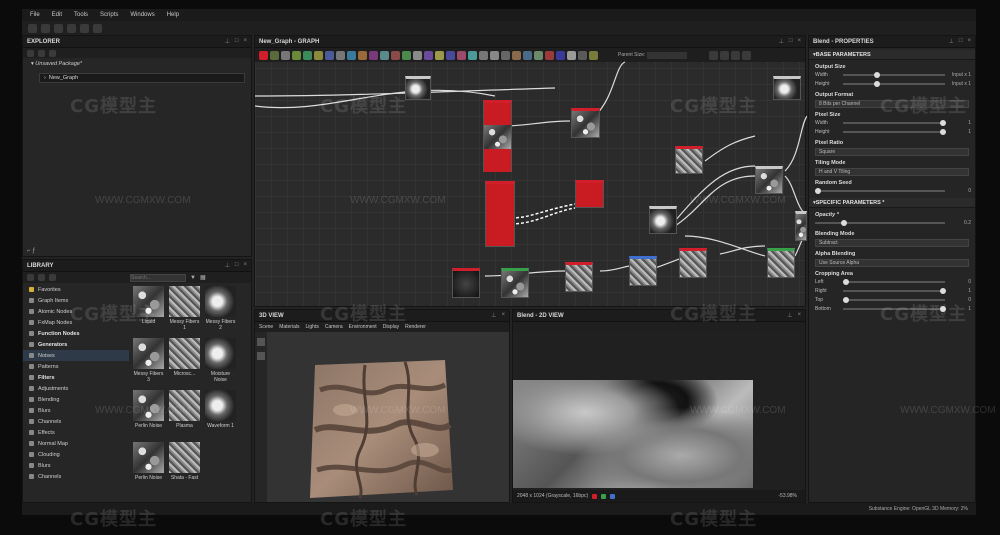 The image size is (1000, 535). What do you see at coordinates (220, 308) in the screenshot?
I see `library-thumbnail: Messy Fibers 2` at bounding box center [220, 308].